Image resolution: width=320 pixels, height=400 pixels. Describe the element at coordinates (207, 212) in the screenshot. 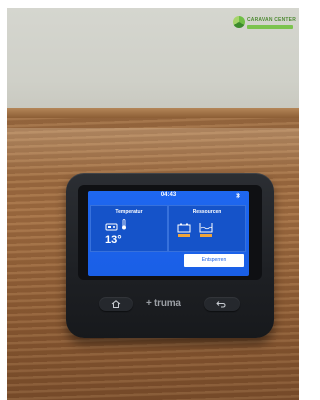

I see `resources-title: Ressourcen` at that location.